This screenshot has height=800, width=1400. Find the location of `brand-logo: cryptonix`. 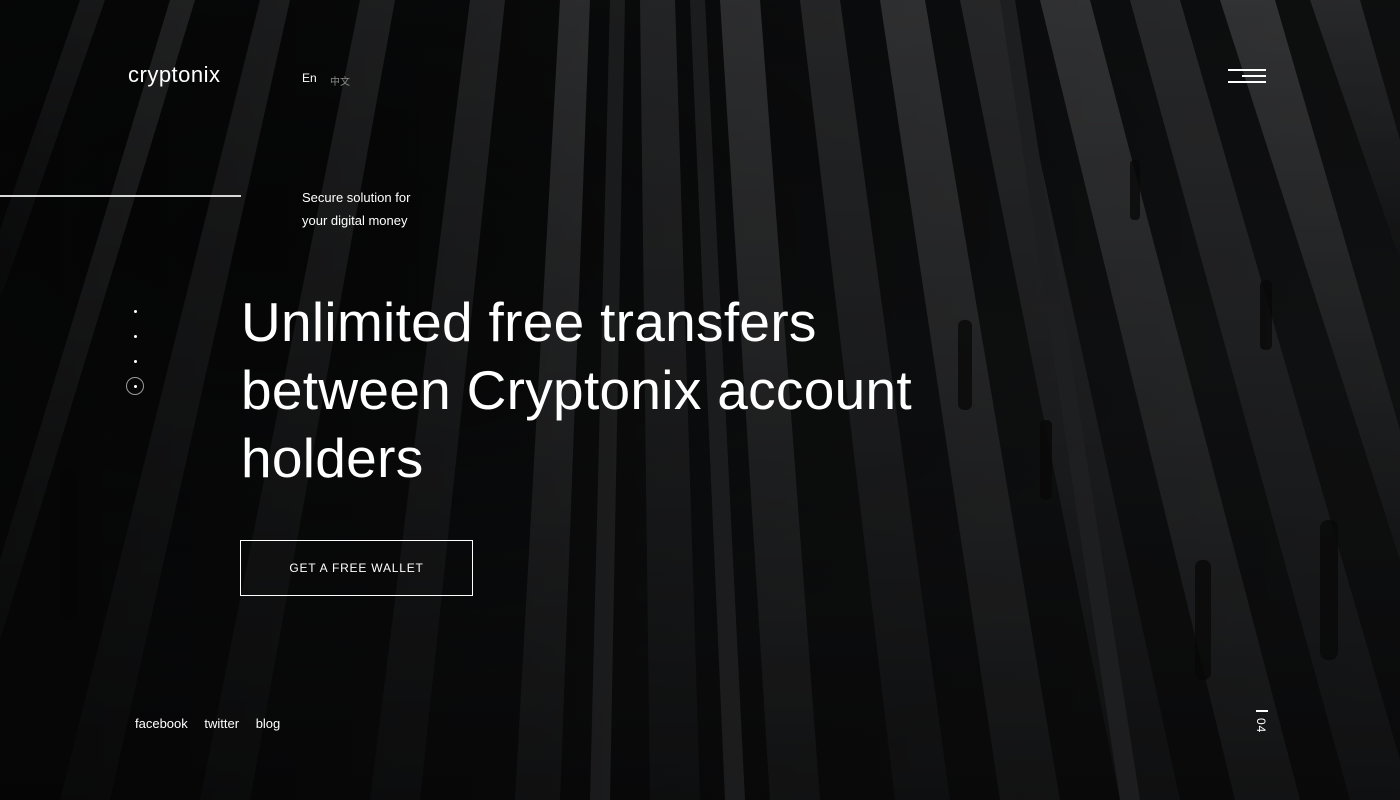

brand-logo: cryptonix is located at coordinates (174, 75).